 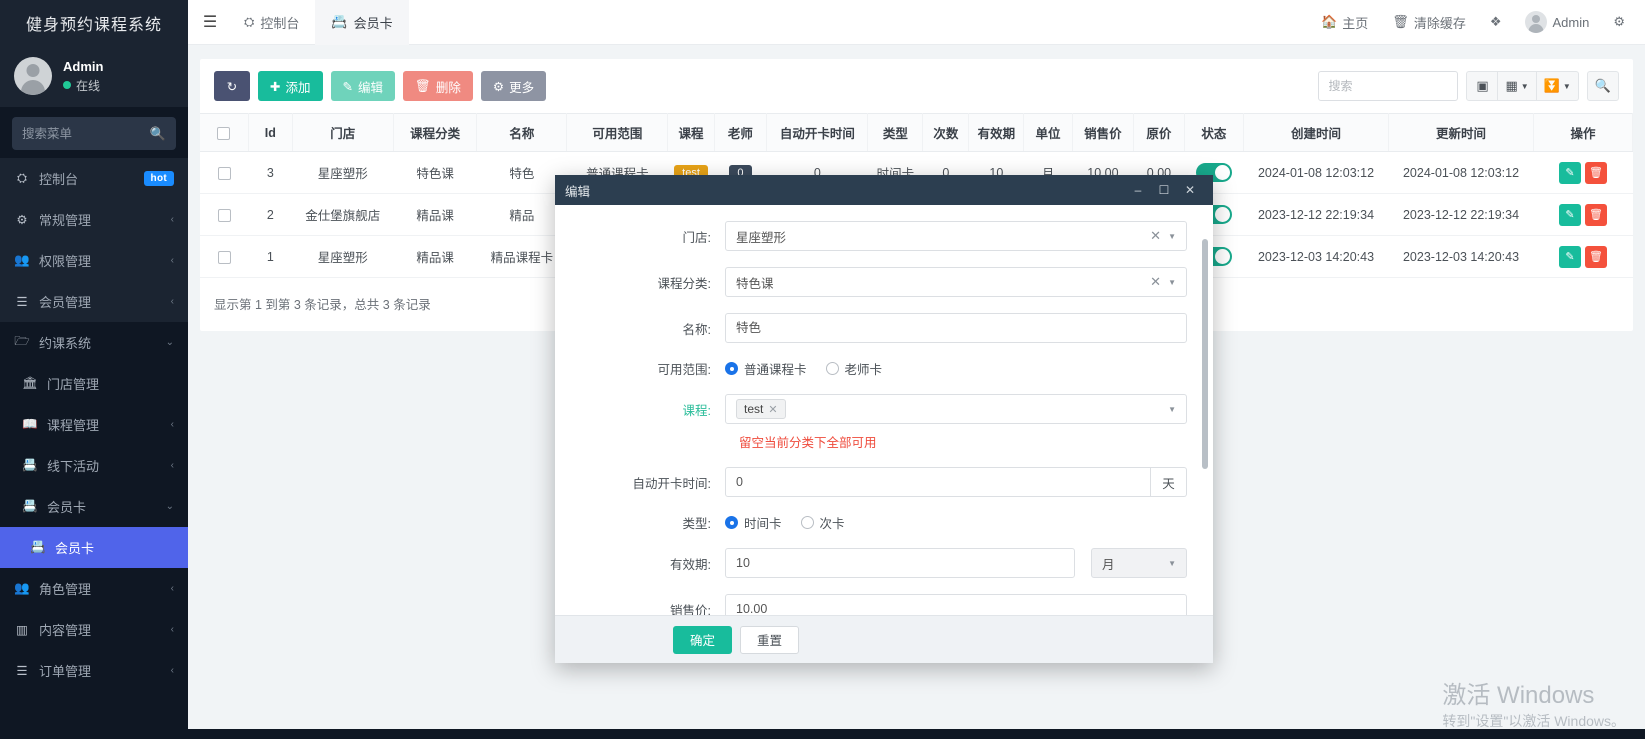 What do you see at coordinates (956, 409) in the screenshot?
I see `course-multiselect: test ✕ ▼` at bounding box center [956, 409].